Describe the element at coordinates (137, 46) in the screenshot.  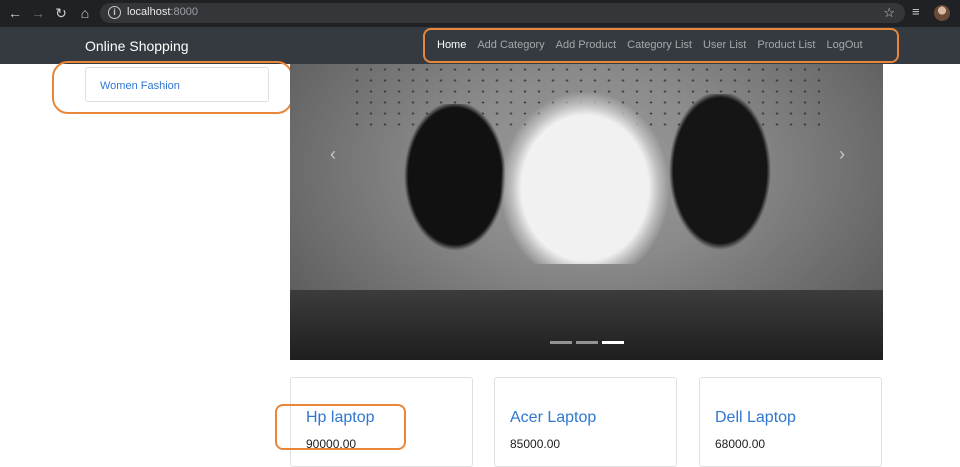
I see `brand-title: Online Shopping` at that location.